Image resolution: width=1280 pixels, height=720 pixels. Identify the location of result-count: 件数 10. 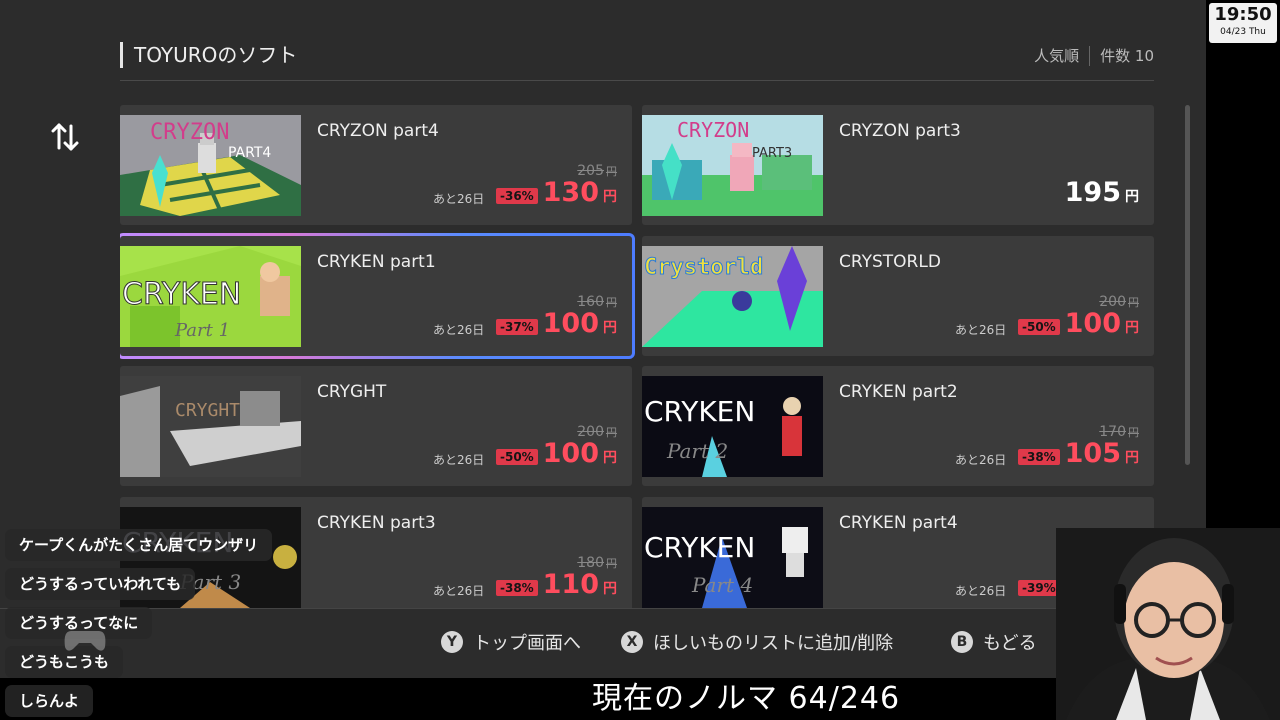
(1127, 56).